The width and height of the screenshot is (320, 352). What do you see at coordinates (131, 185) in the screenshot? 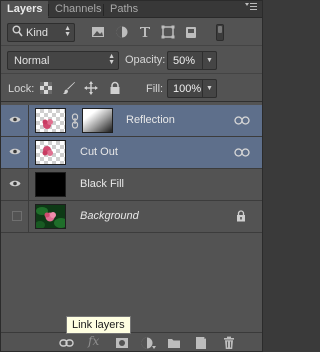
I see `layer-row-black-fill: Black Fill` at bounding box center [131, 185].